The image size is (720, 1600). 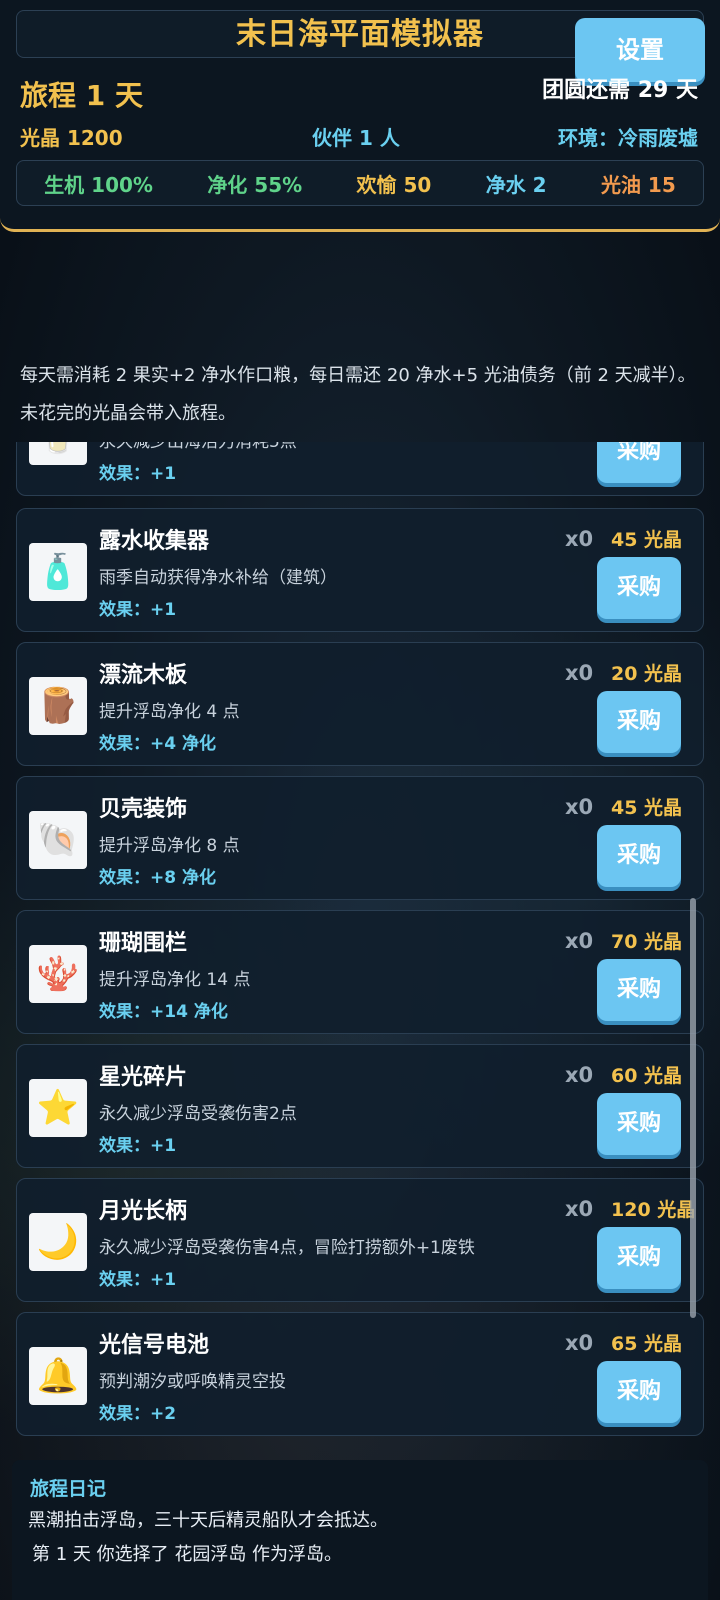 I want to click on item-desc: 永久减少浮岛受袭伤害4点，冒险打捞额外+1废铁, so click(x=287, y=1248).